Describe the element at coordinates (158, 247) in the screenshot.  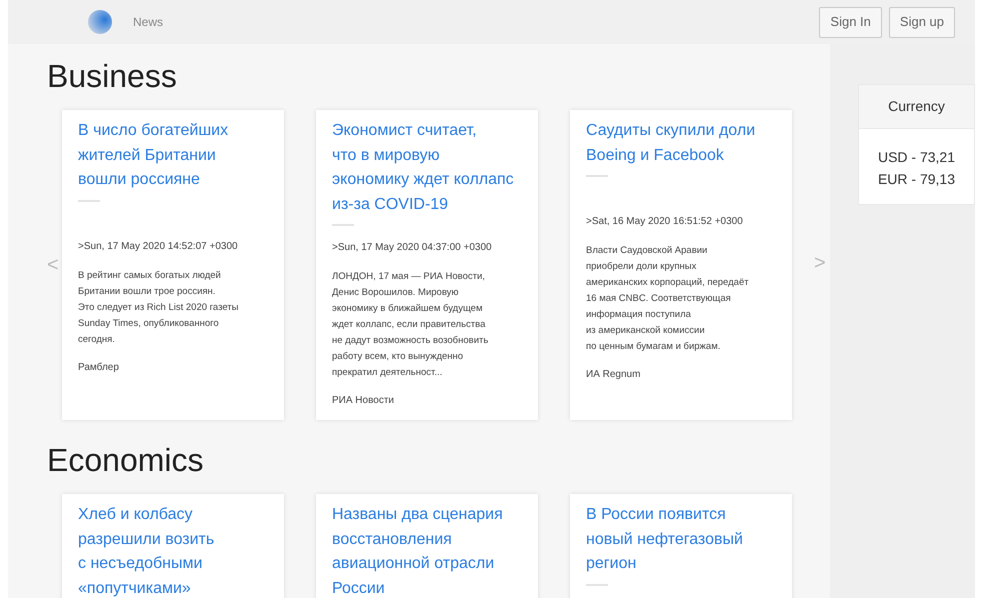
I see `news-date: >Sun, 17 May 2020 14:52:07 +0300` at that location.